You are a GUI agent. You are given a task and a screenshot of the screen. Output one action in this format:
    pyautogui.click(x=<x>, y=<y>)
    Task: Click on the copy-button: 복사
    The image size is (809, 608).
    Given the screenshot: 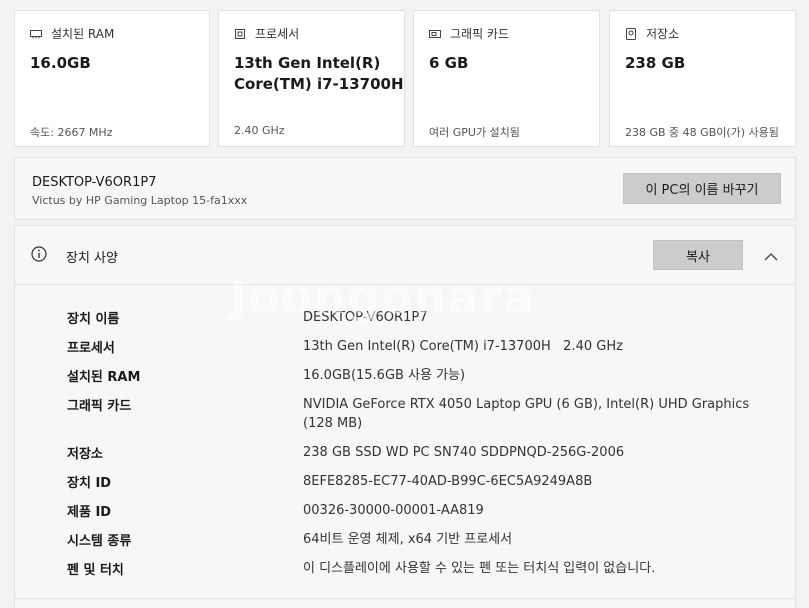 What is the action you would take?
    pyautogui.click(x=698, y=255)
    